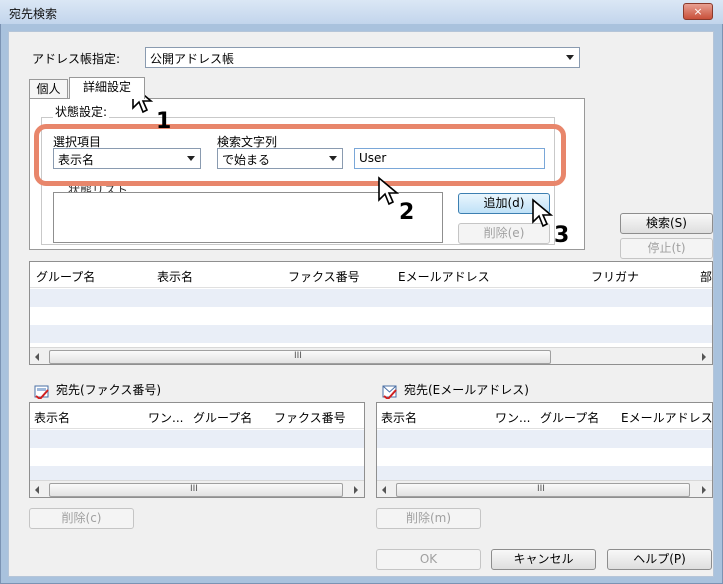 This screenshot has height=584, width=723. Describe the element at coordinates (81, 111) in the screenshot. I see `condition-group-label: 状態設定:` at that location.